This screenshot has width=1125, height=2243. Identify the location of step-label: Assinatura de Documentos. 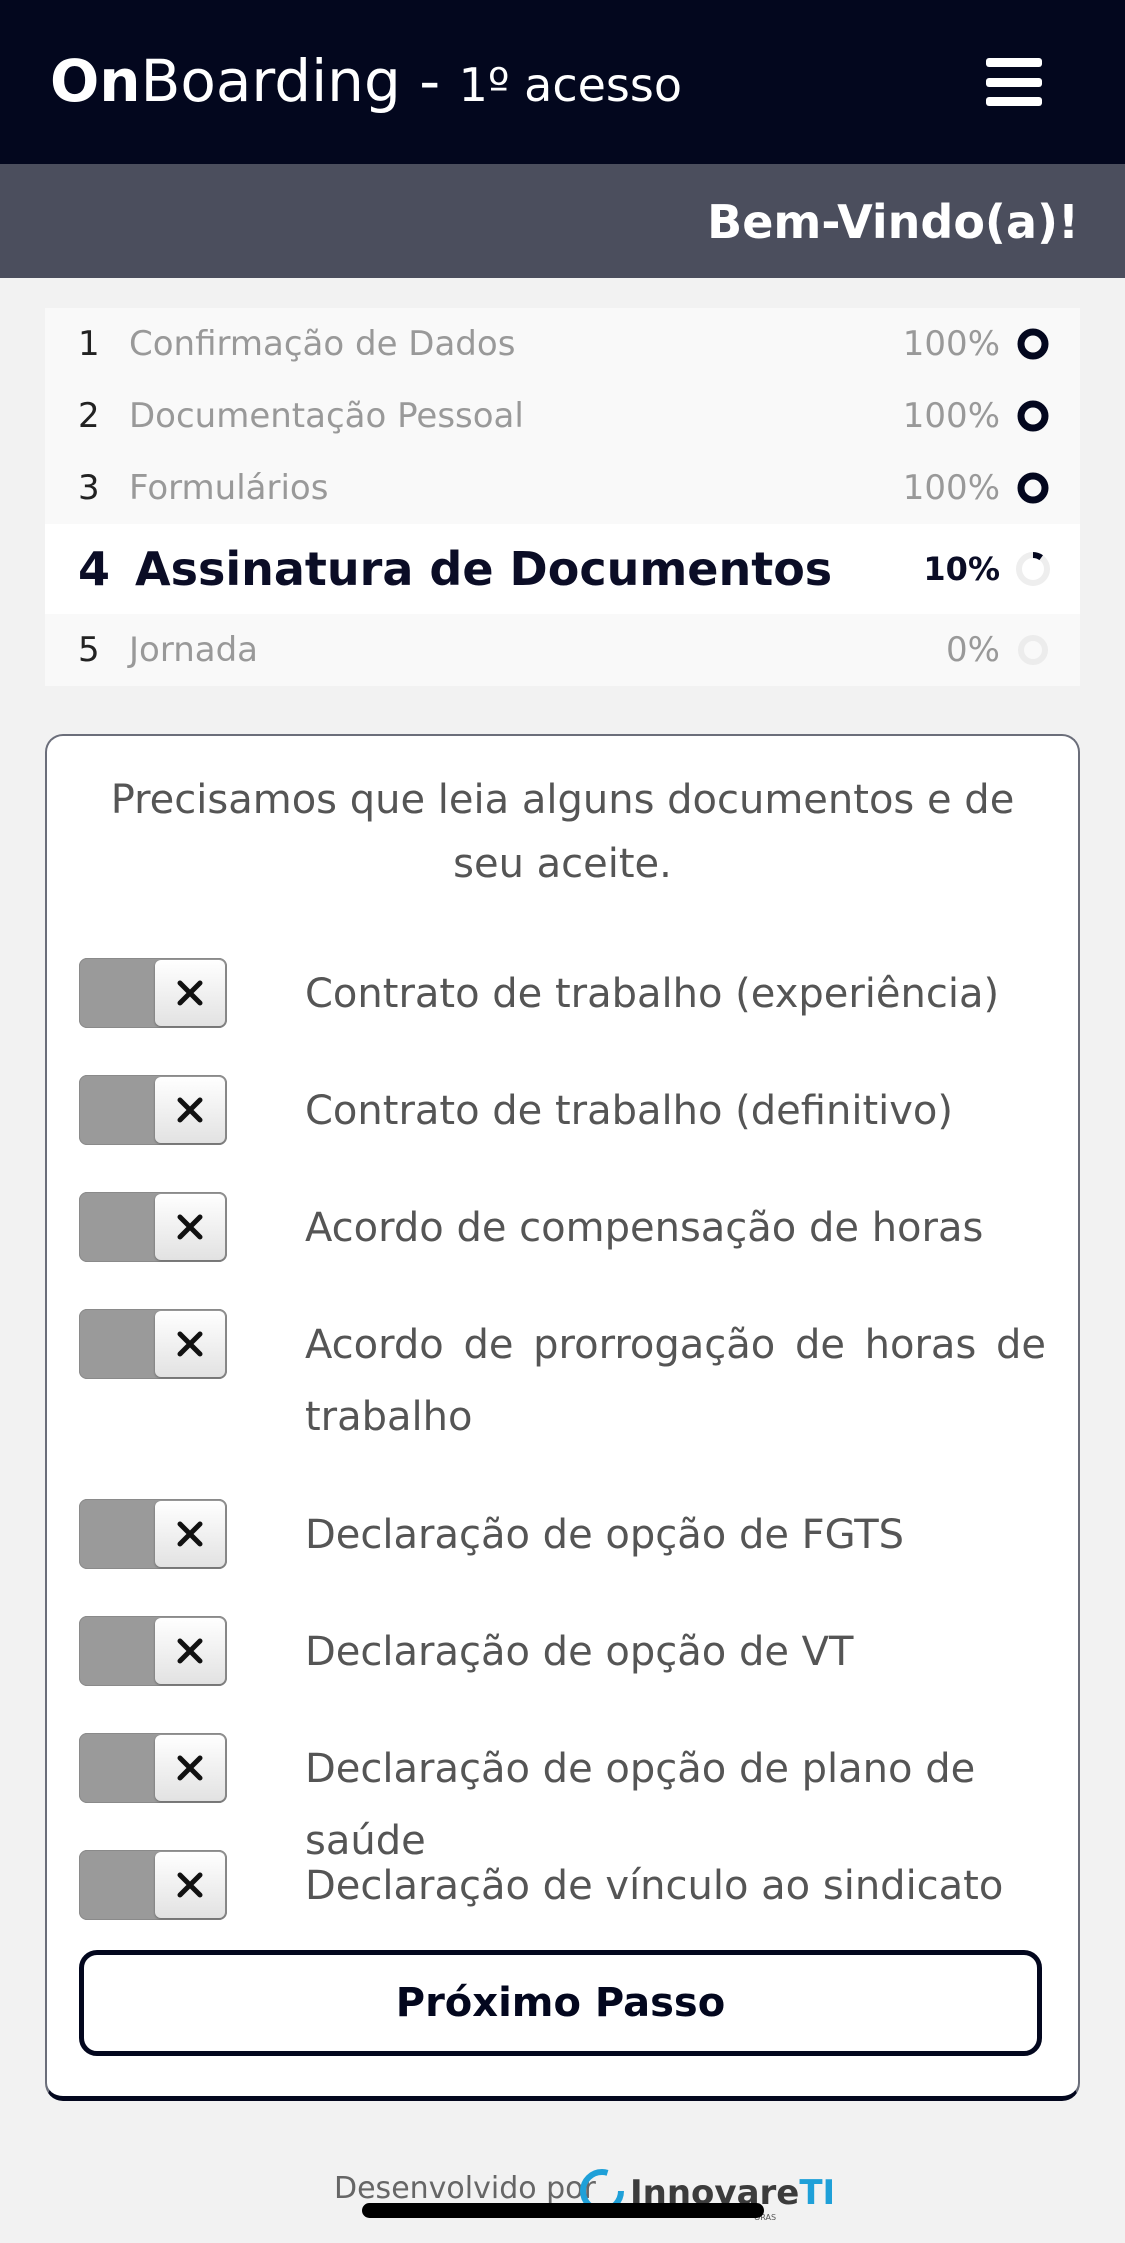
(484, 569).